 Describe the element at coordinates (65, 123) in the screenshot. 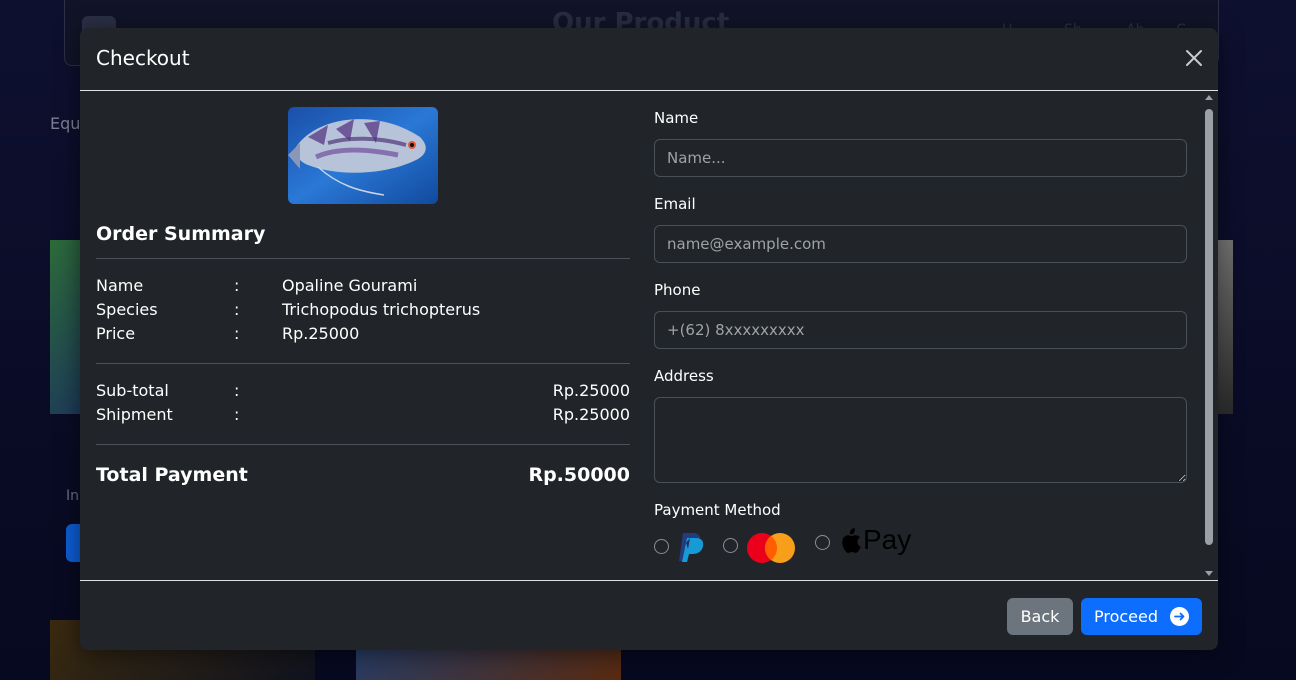

I see `category-label: Equ` at that location.